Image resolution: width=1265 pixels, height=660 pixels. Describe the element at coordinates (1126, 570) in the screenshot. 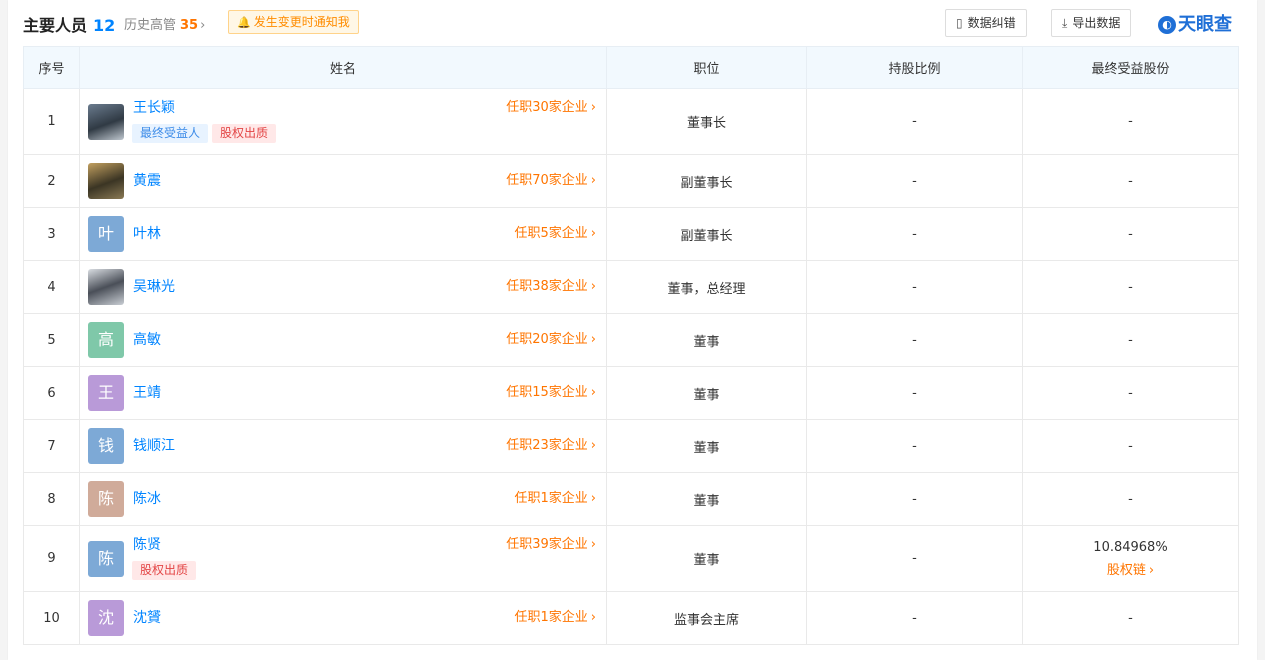

I see `equity-chain-label: 股权链` at that location.